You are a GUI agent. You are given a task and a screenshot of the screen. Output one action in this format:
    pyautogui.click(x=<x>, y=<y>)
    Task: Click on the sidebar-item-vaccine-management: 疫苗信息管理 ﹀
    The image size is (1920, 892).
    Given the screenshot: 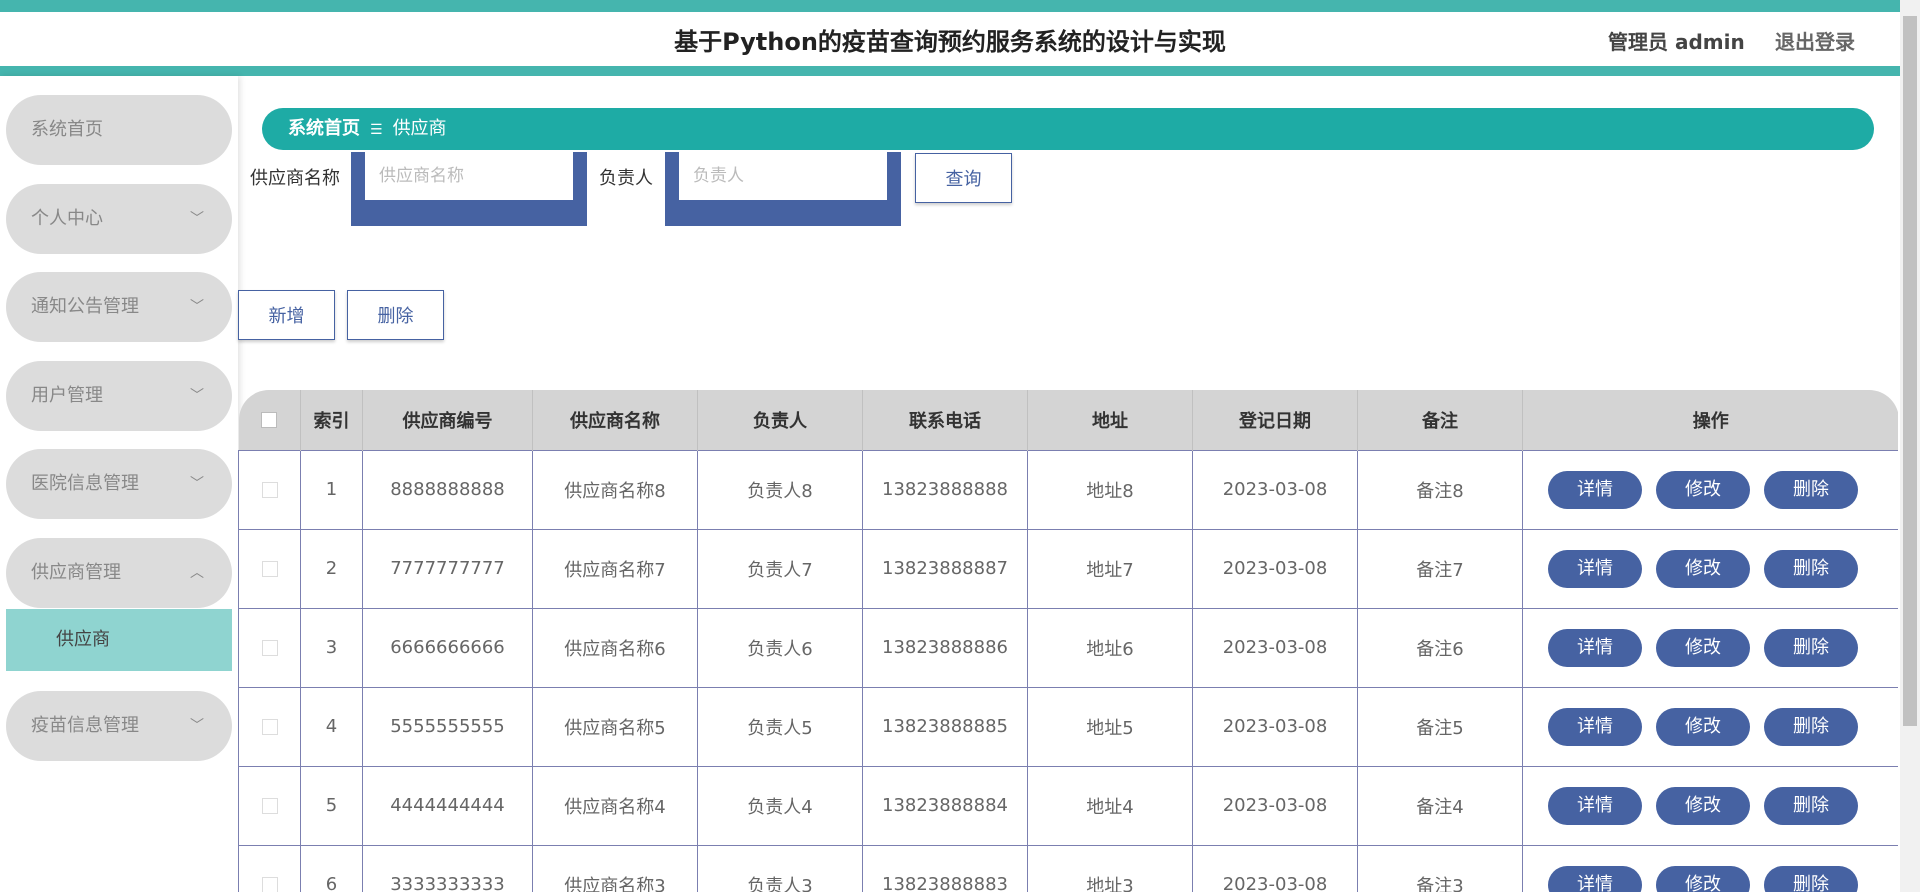 What is the action you would take?
    pyautogui.click(x=119, y=726)
    